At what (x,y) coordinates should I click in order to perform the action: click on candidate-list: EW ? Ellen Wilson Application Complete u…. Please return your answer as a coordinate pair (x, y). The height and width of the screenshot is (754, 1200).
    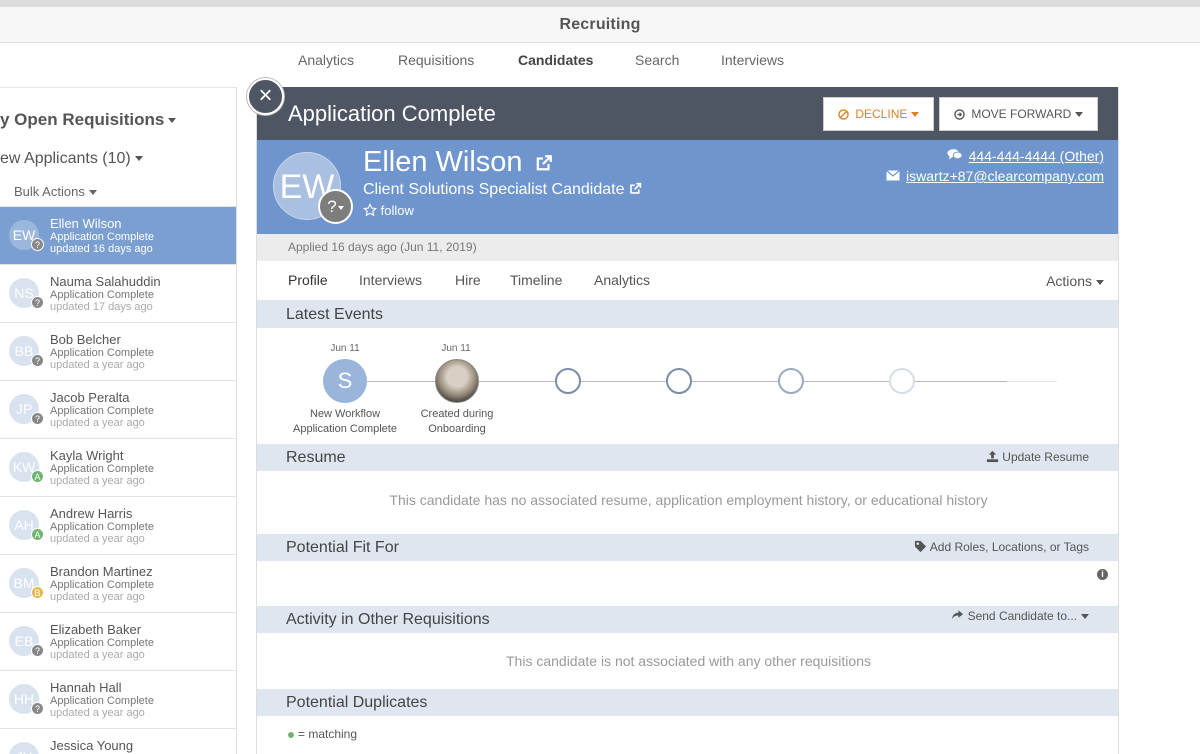
    Looking at the image, I should click on (118, 480).